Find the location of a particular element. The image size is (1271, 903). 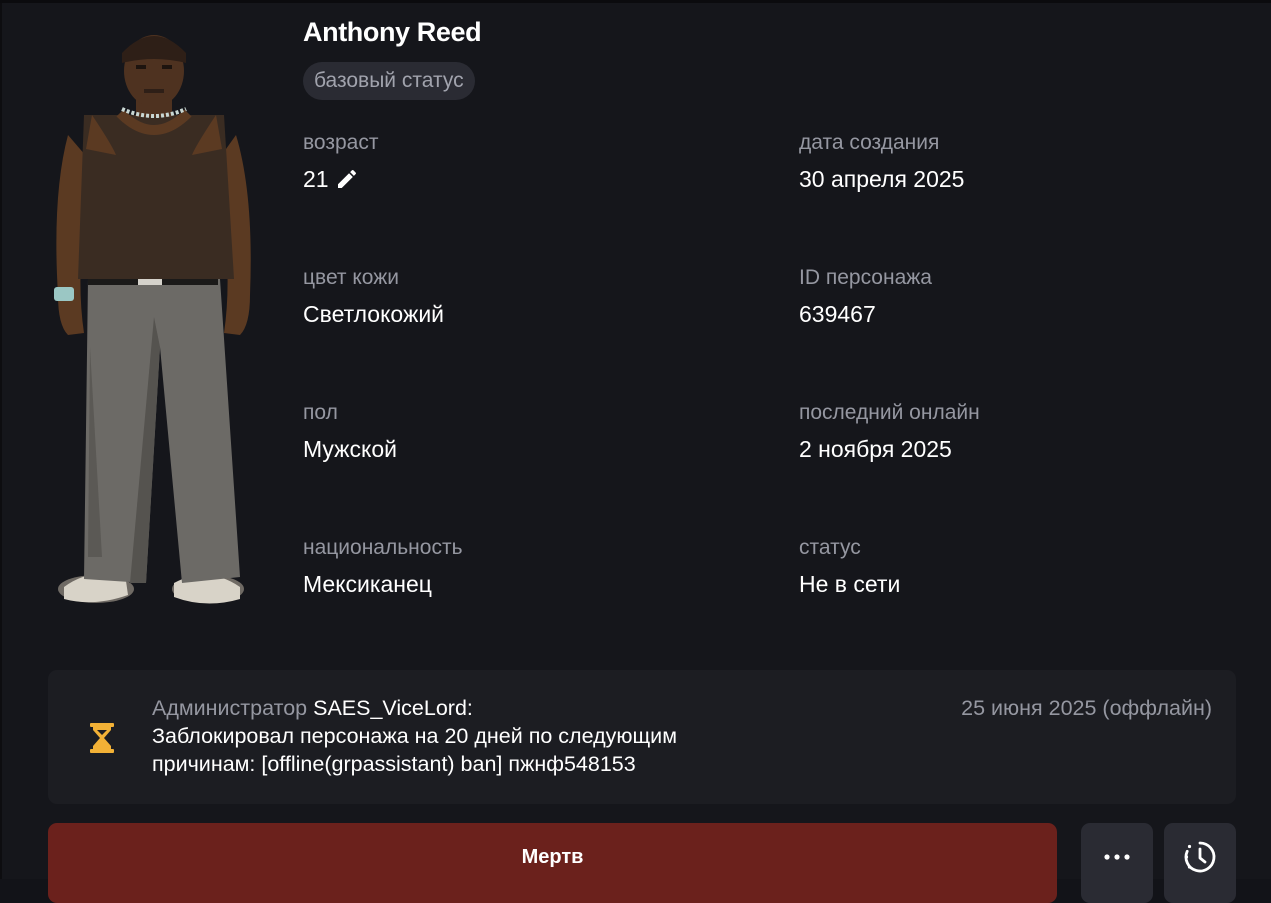

ban-notice-role: Администратор is located at coordinates (230, 708).